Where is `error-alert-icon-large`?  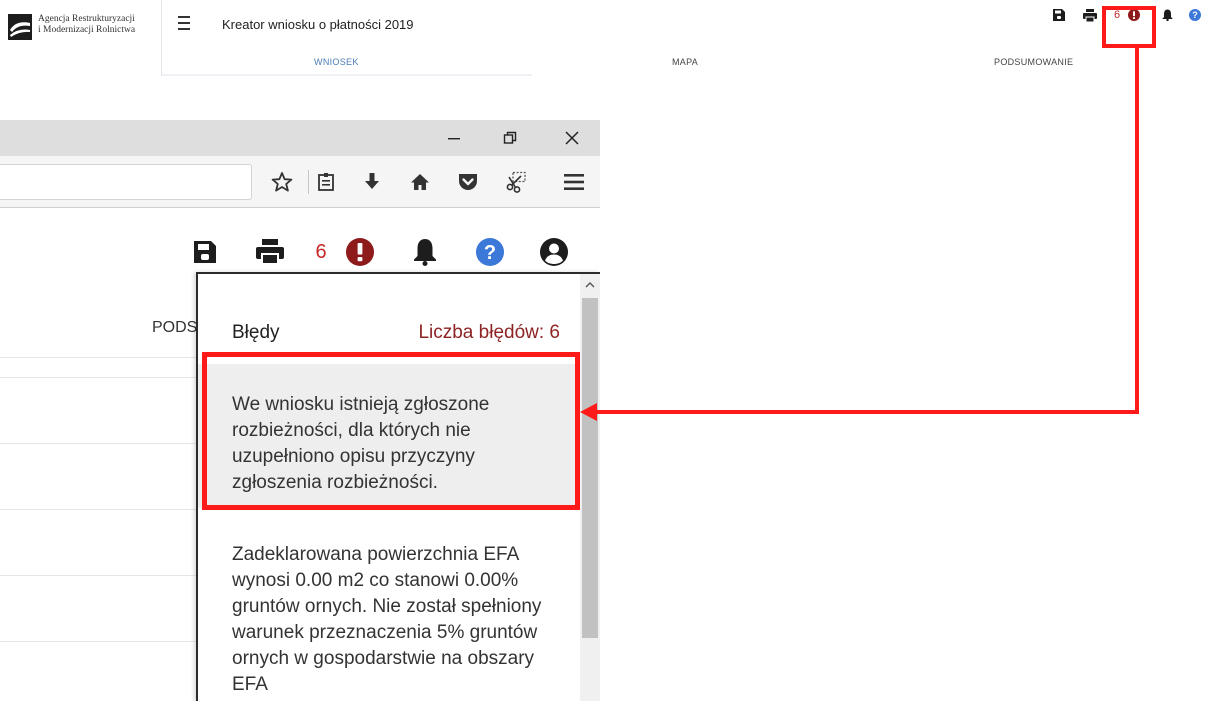 error-alert-icon-large is located at coordinates (360, 252).